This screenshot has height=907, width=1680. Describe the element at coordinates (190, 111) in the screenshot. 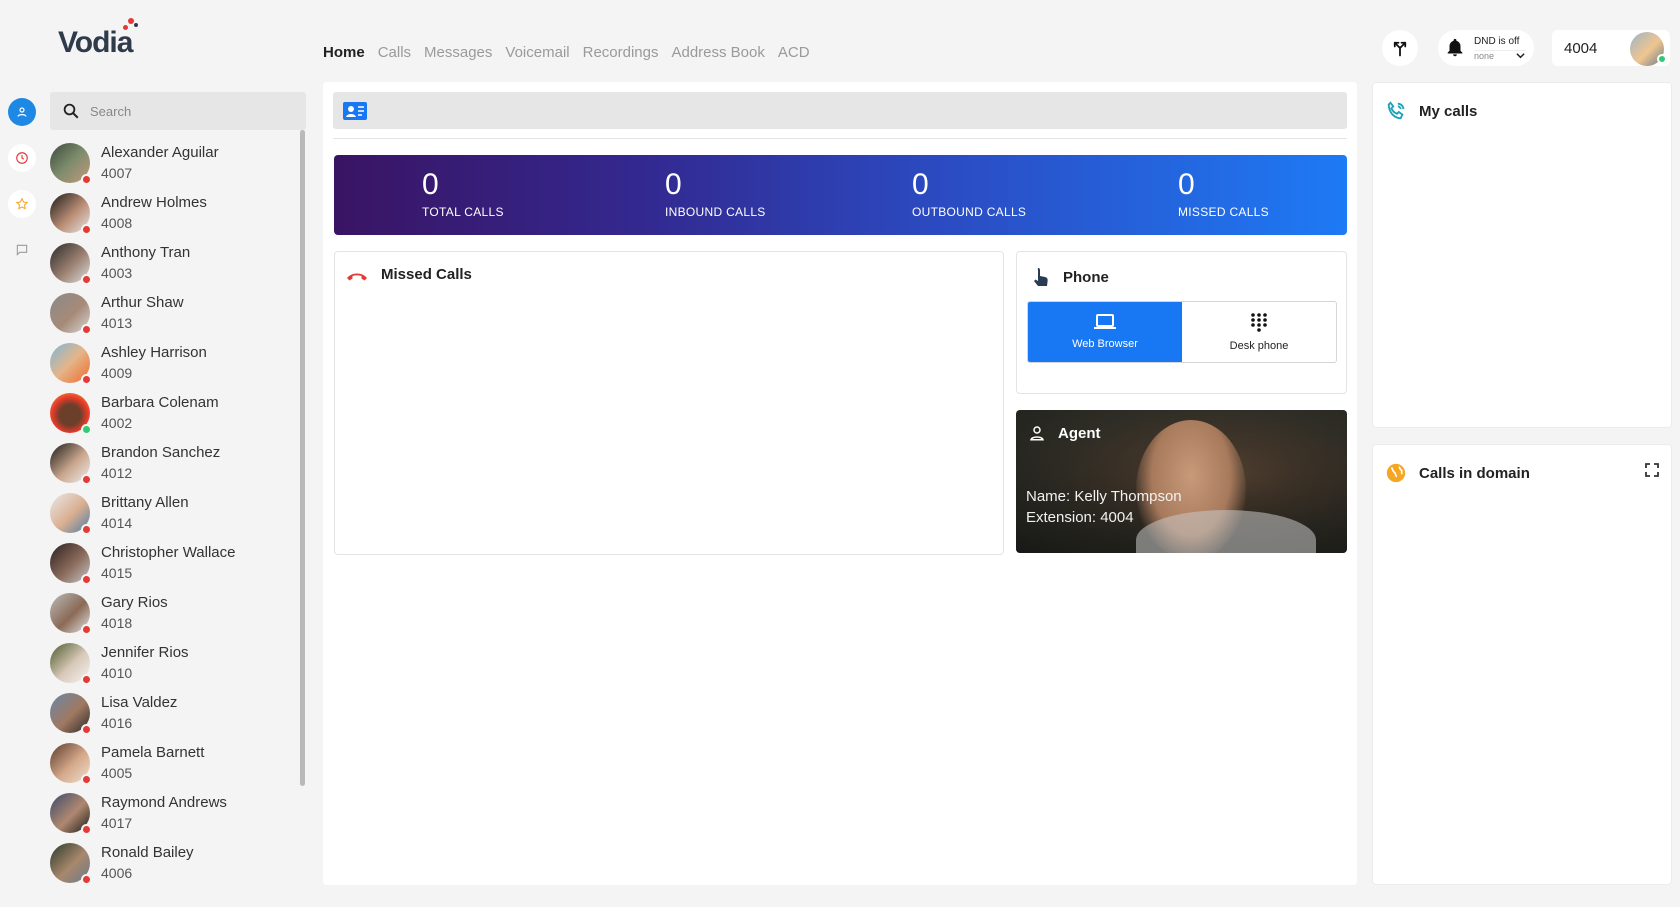

I see `search-input` at that location.